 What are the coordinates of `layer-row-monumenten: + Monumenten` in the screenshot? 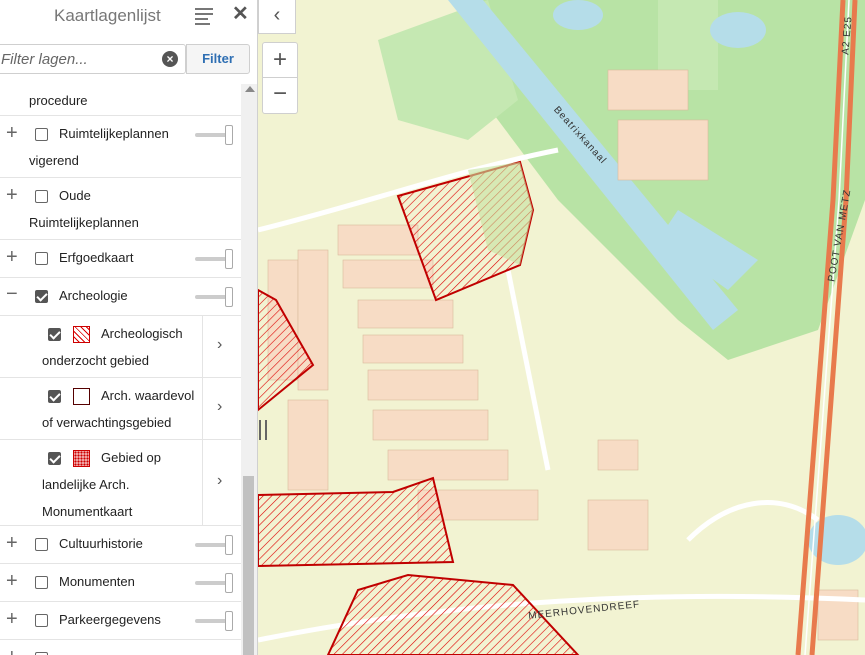 It's located at (120, 583).